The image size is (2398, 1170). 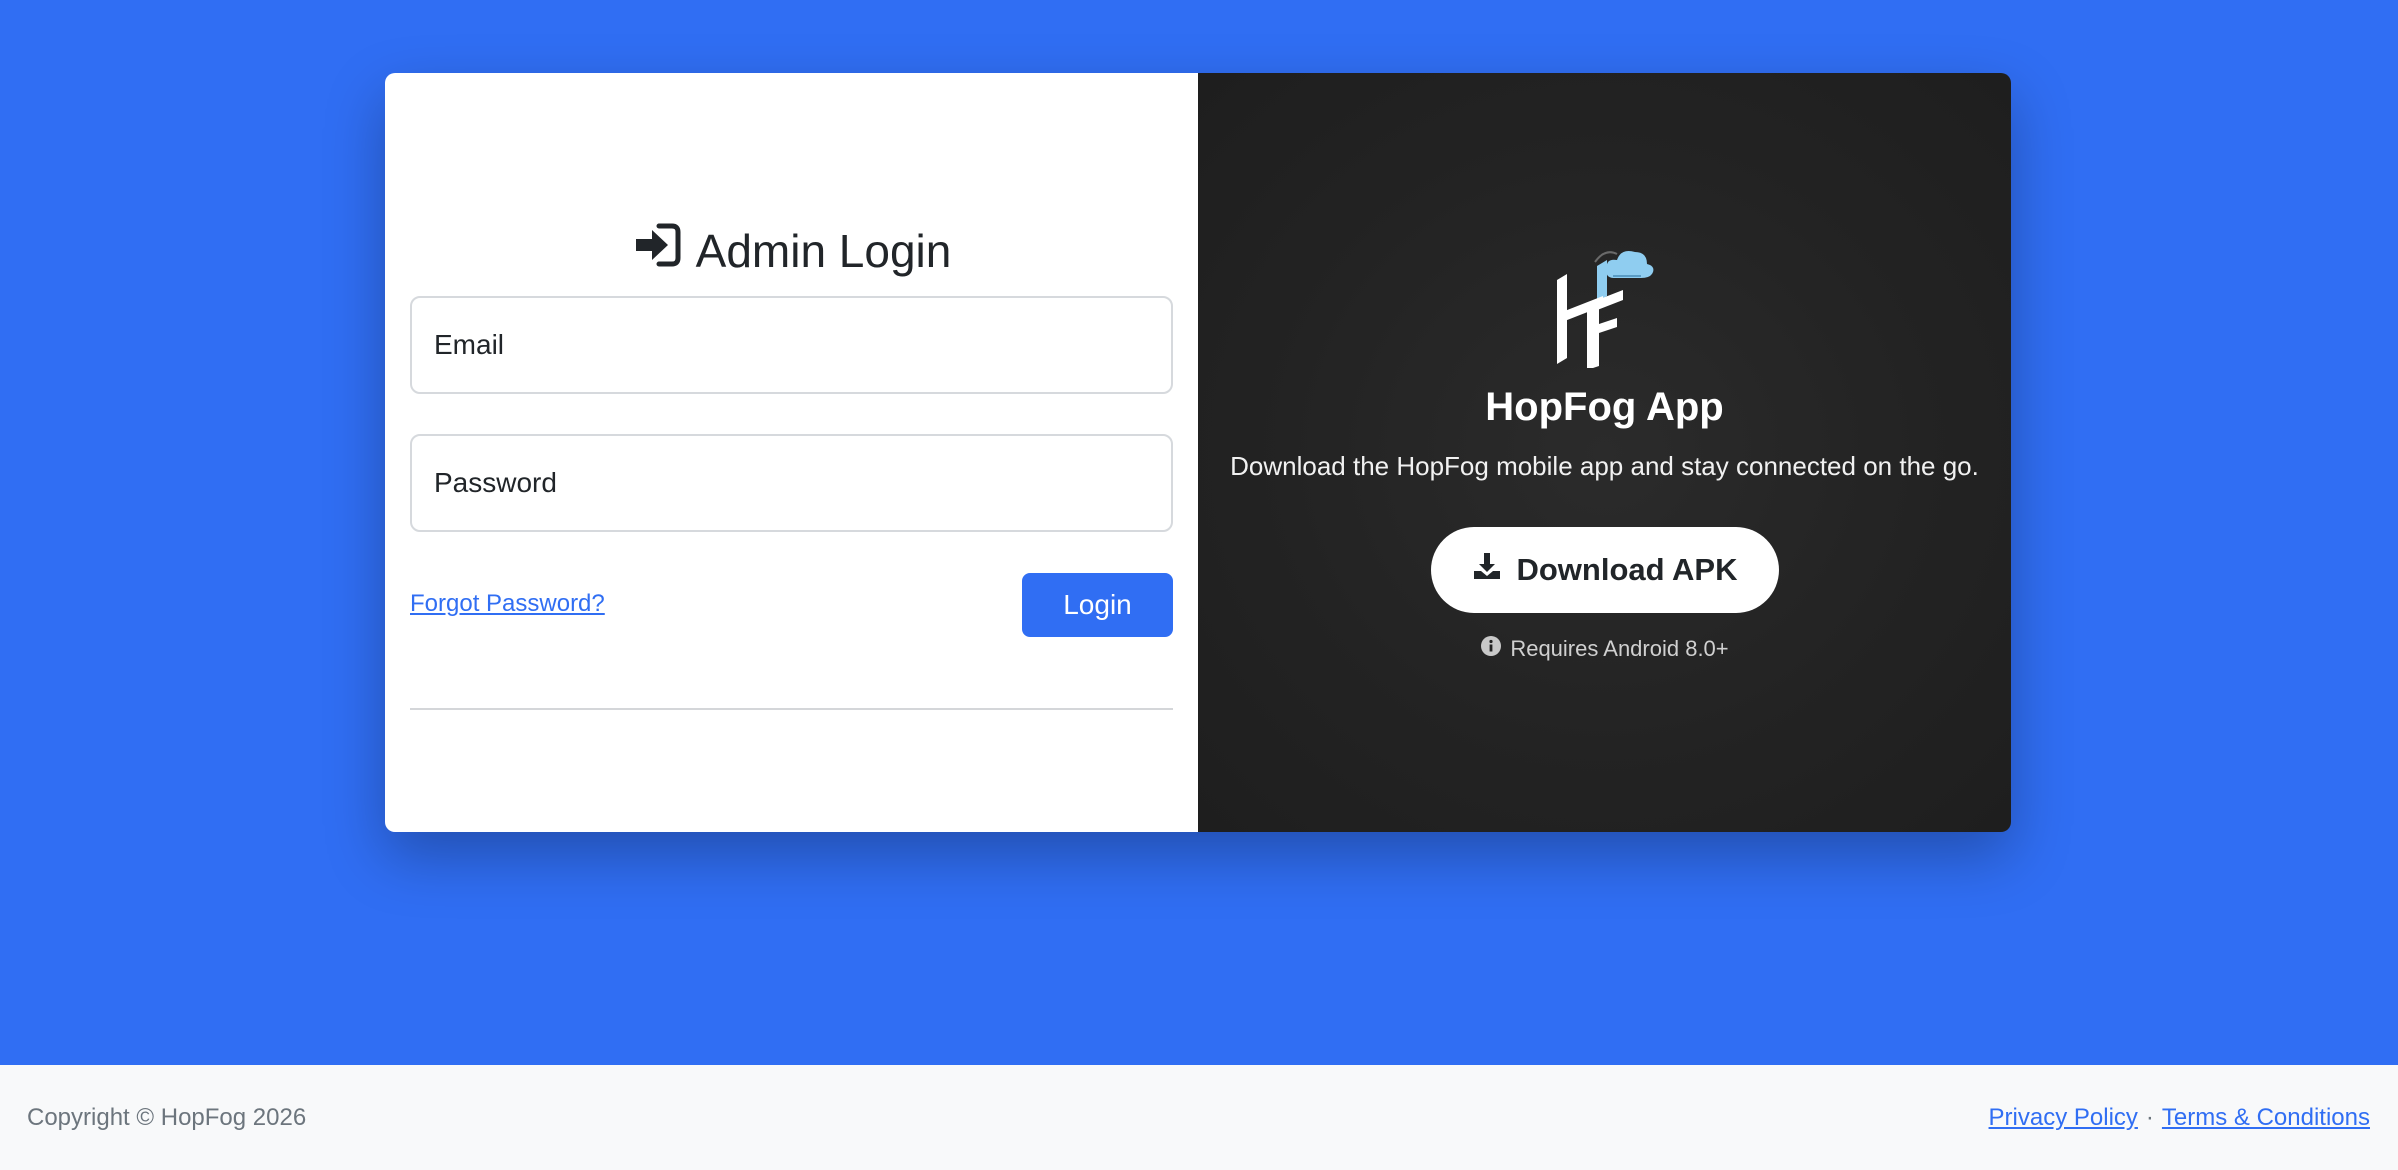 I want to click on terms-conditions-link: Terms & Conditions, so click(x=2266, y=1118).